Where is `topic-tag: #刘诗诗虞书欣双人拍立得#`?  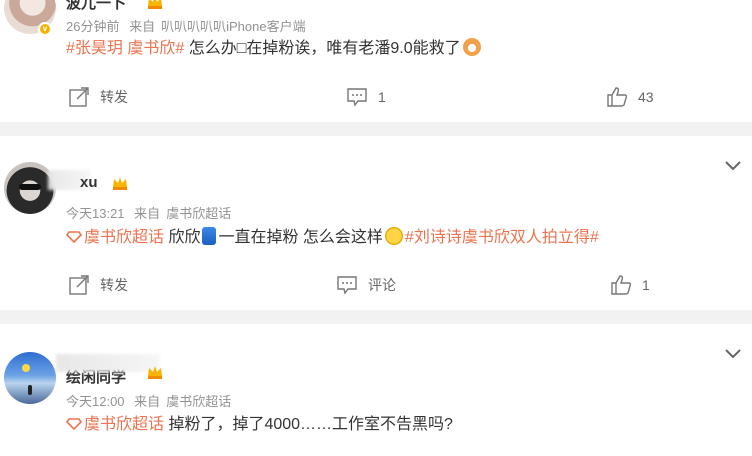 topic-tag: #刘诗诗虞书欣双人拍立得# is located at coordinates (502, 237).